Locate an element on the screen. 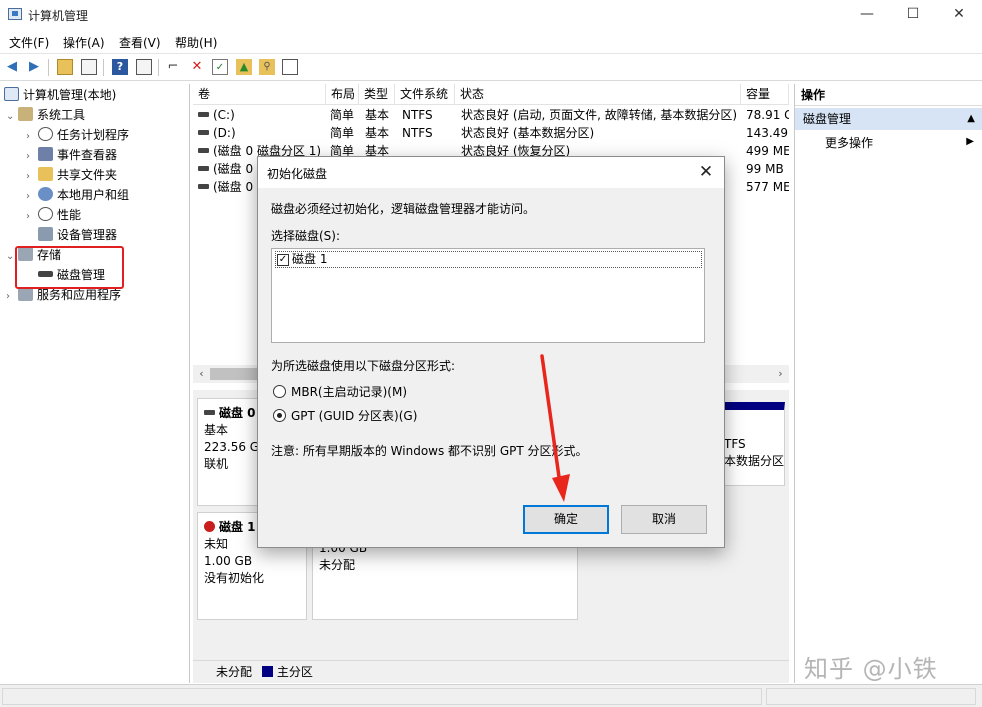 The height and width of the screenshot is (707, 982). disk-size: 1.00 GB is located at coordinates (228, 561).